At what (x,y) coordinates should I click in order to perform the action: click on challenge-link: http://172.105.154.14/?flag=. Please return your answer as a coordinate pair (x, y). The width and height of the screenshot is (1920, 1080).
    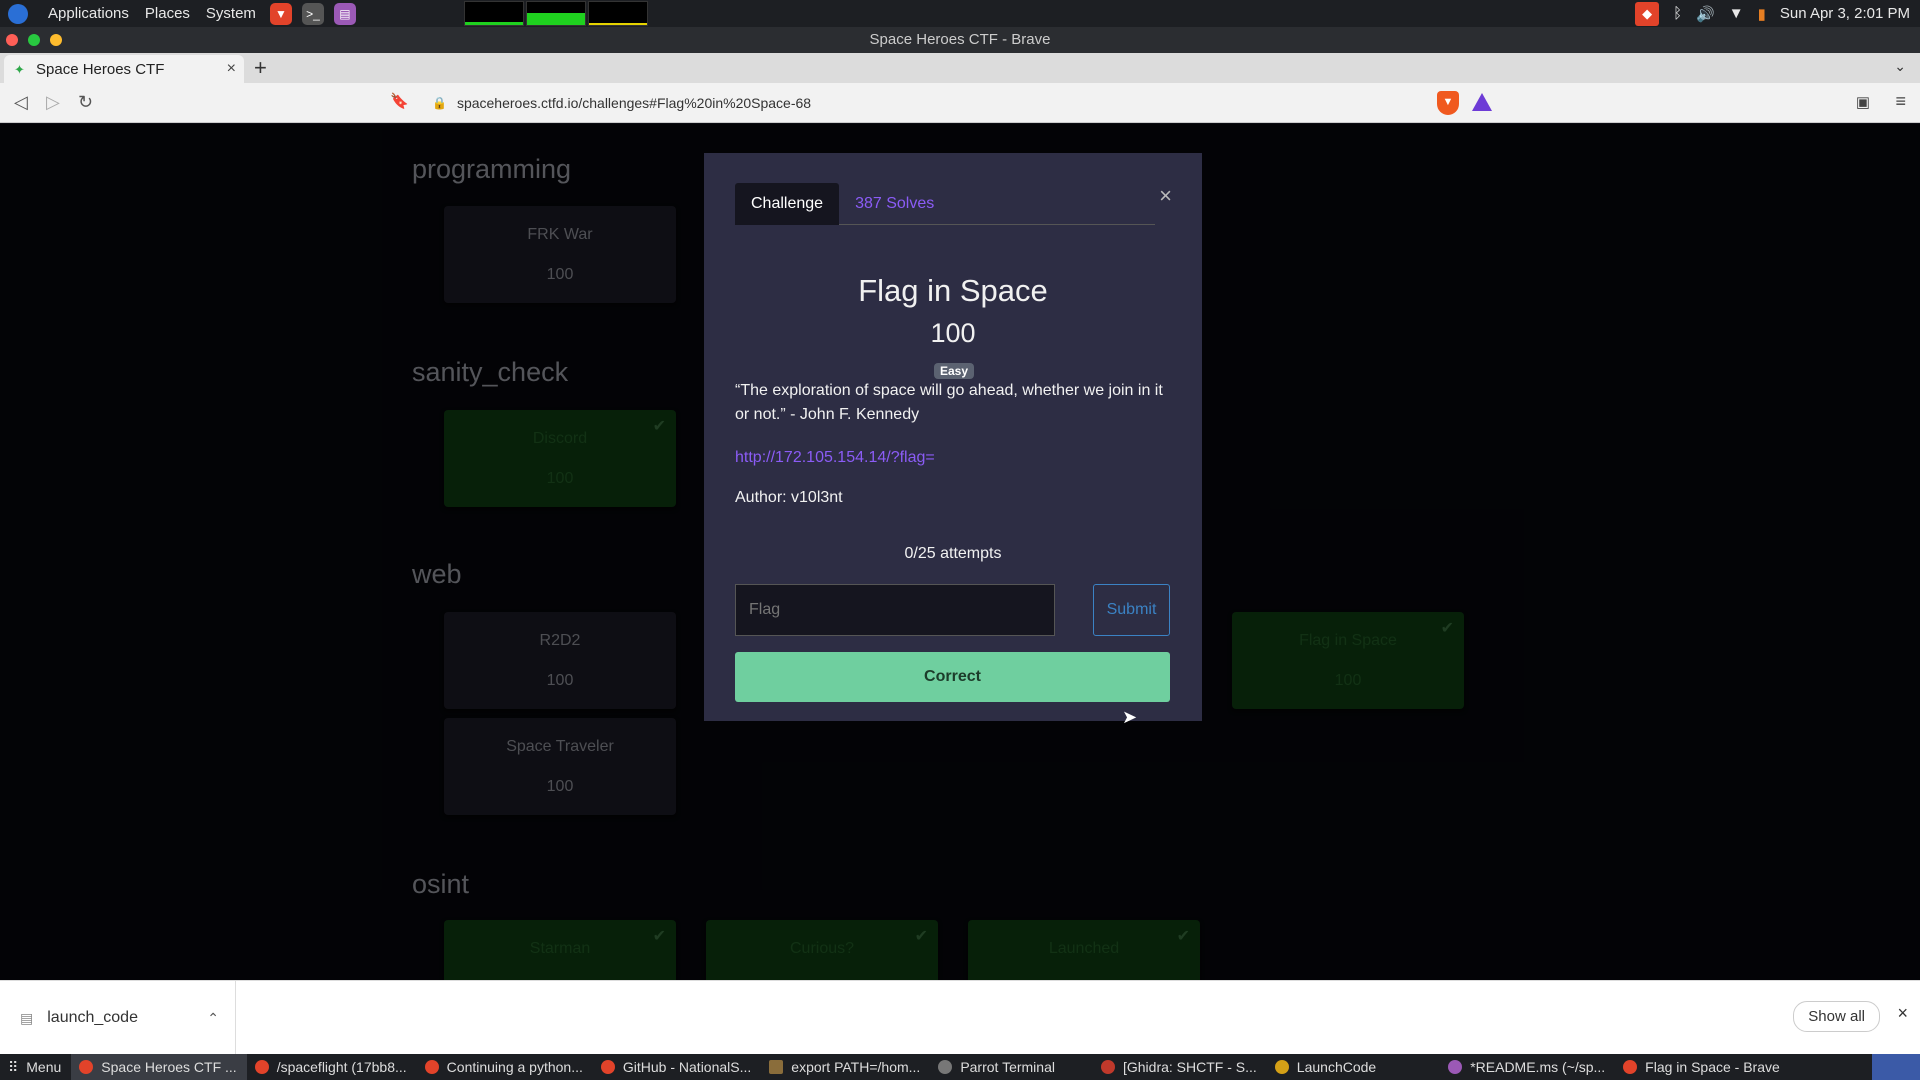
    Looking at the image, I should click on (835, 458).